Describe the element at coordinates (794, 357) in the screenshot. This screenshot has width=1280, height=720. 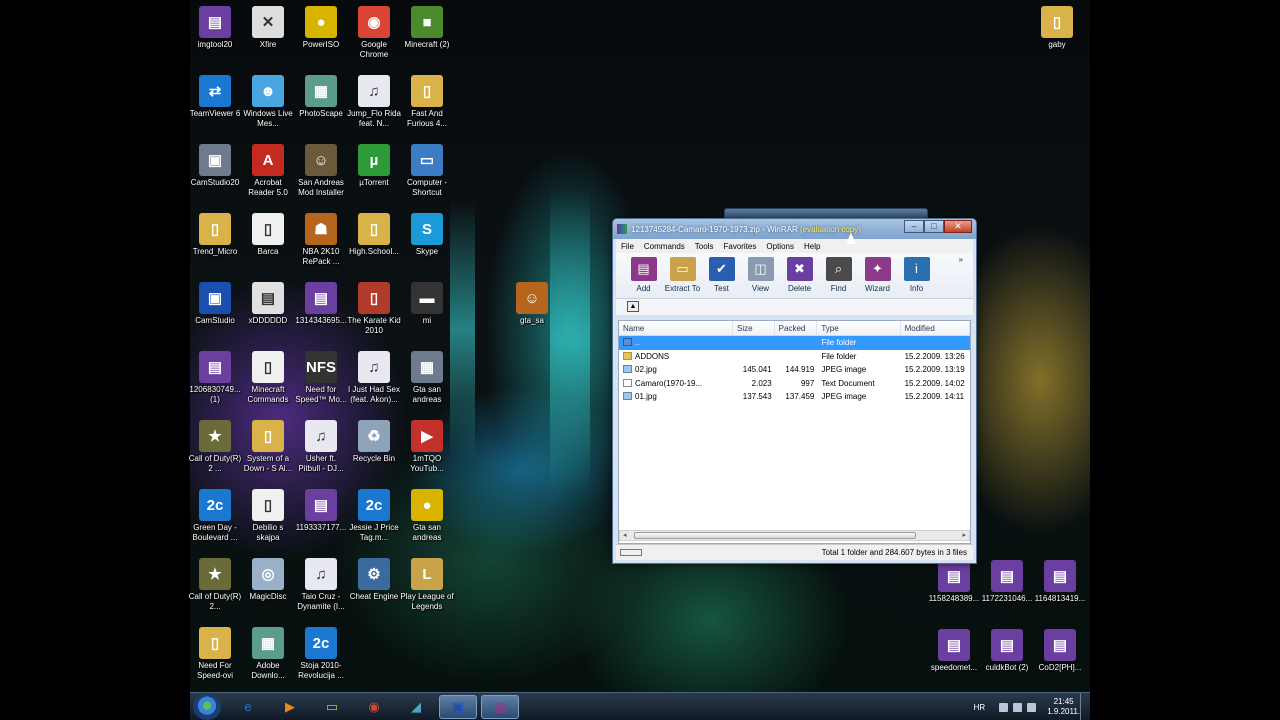
I see `table-row: ADDONS File folder 15.2.2009. 13:26` at that location.